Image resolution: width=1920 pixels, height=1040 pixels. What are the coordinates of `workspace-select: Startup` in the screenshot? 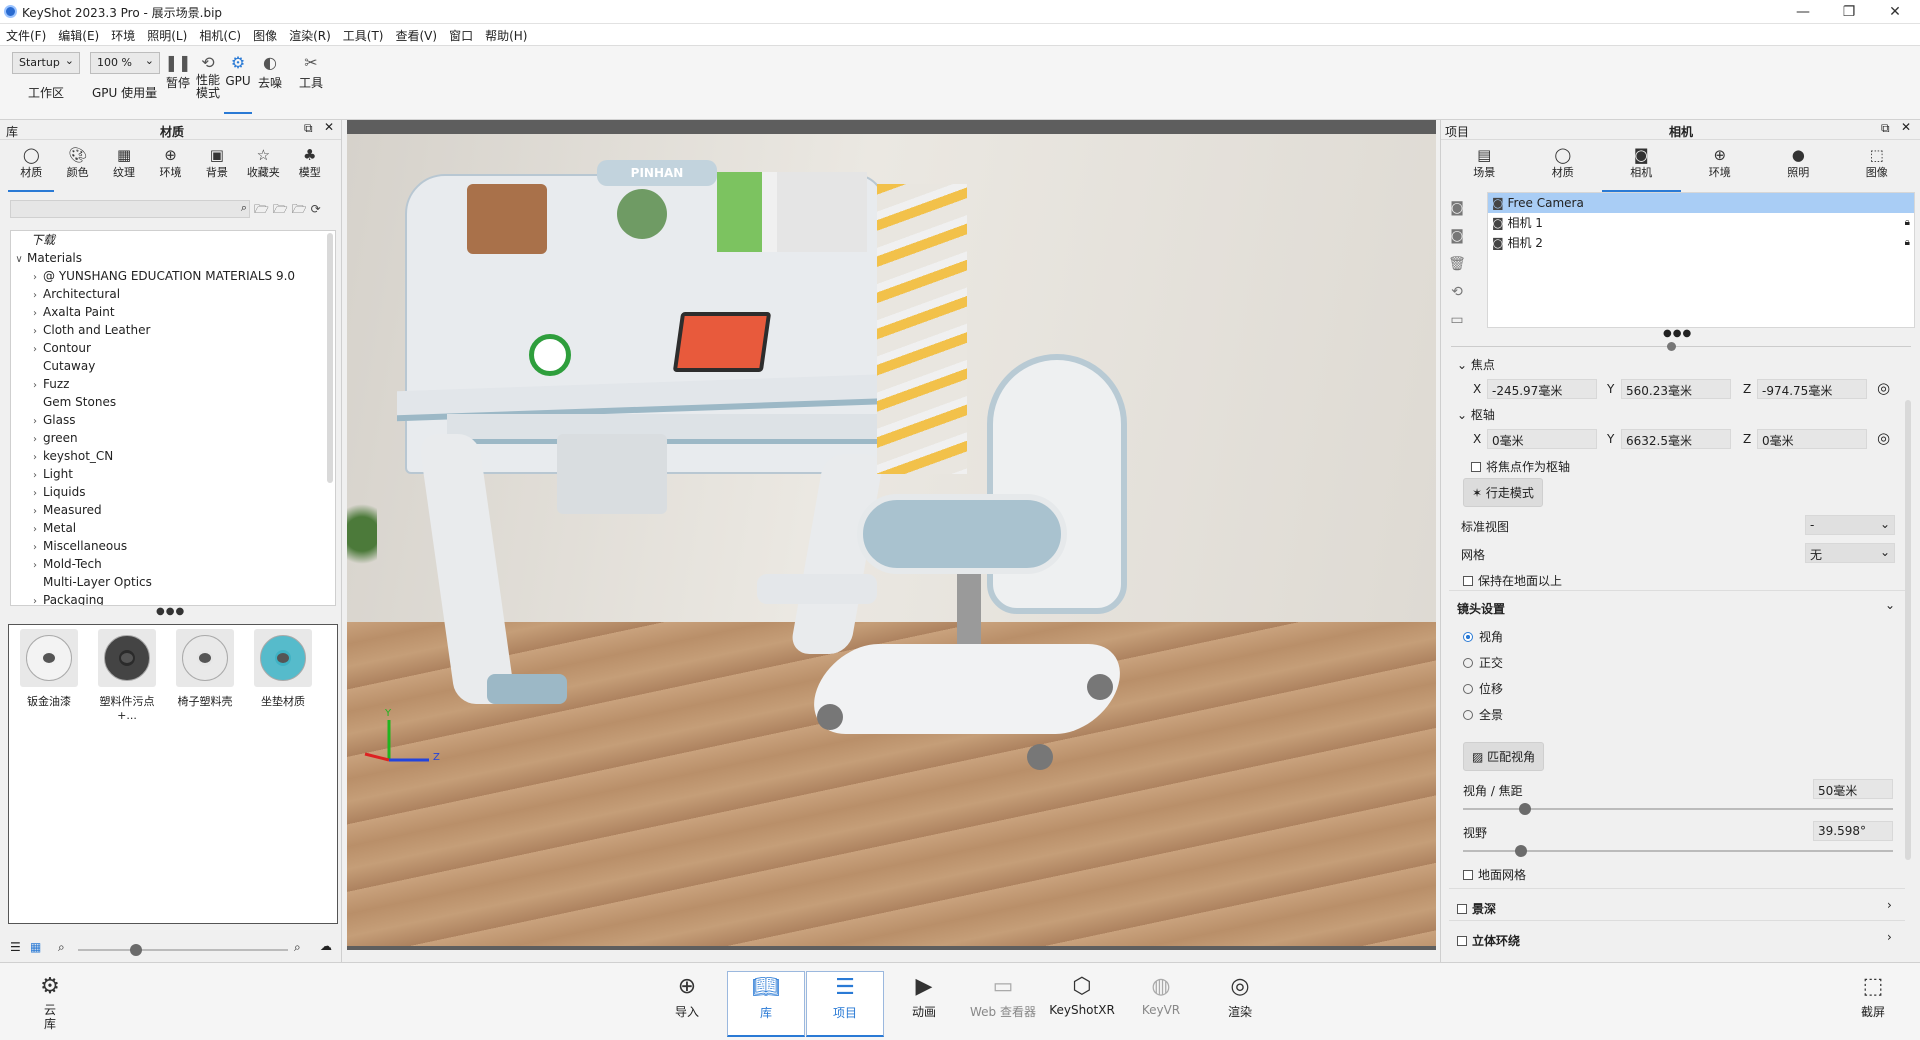 It's located at (46, 63).